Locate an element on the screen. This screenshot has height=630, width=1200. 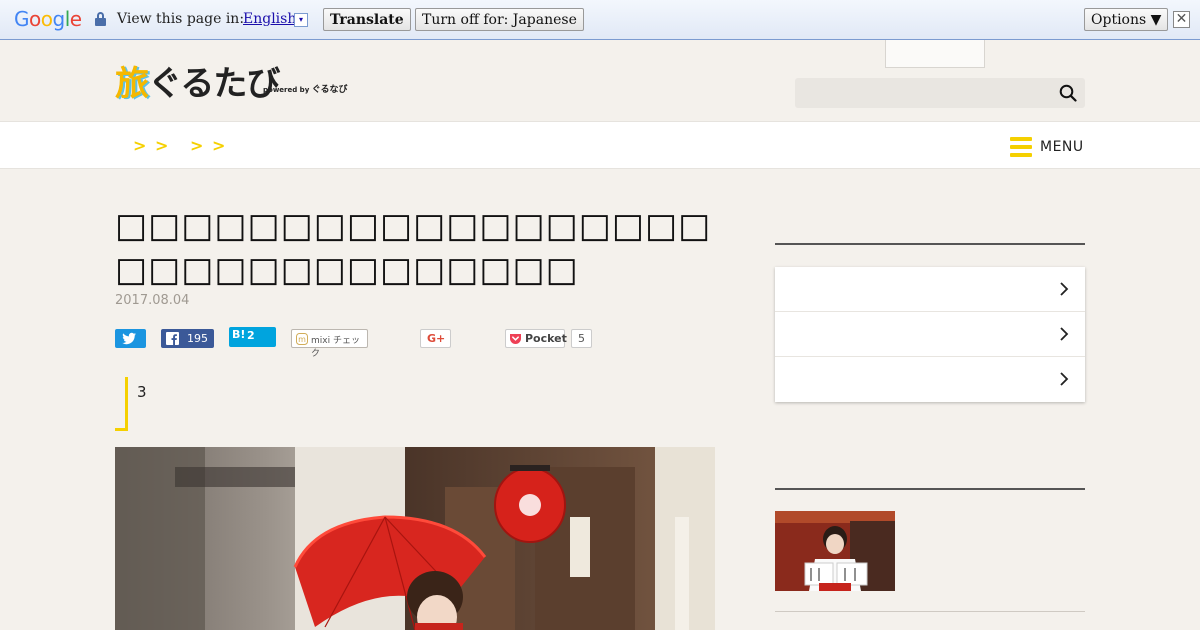
mixi-check-label: mixi チェック is located at coordinates (335, 347).